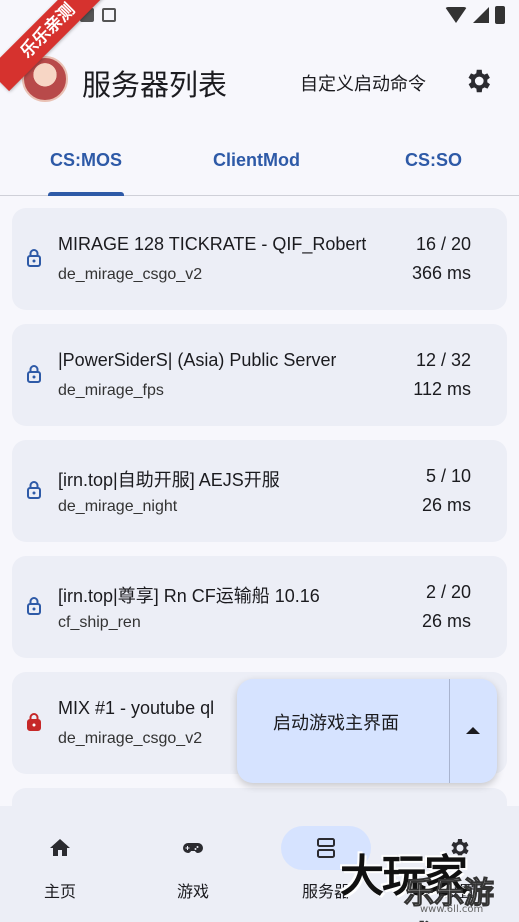 The width and height of the screenshot is (519, 922). What do you see at coordinates (443, 244) in the screenshot?
I see `server-players: 16 / 20` at bounding box center [443, 244].